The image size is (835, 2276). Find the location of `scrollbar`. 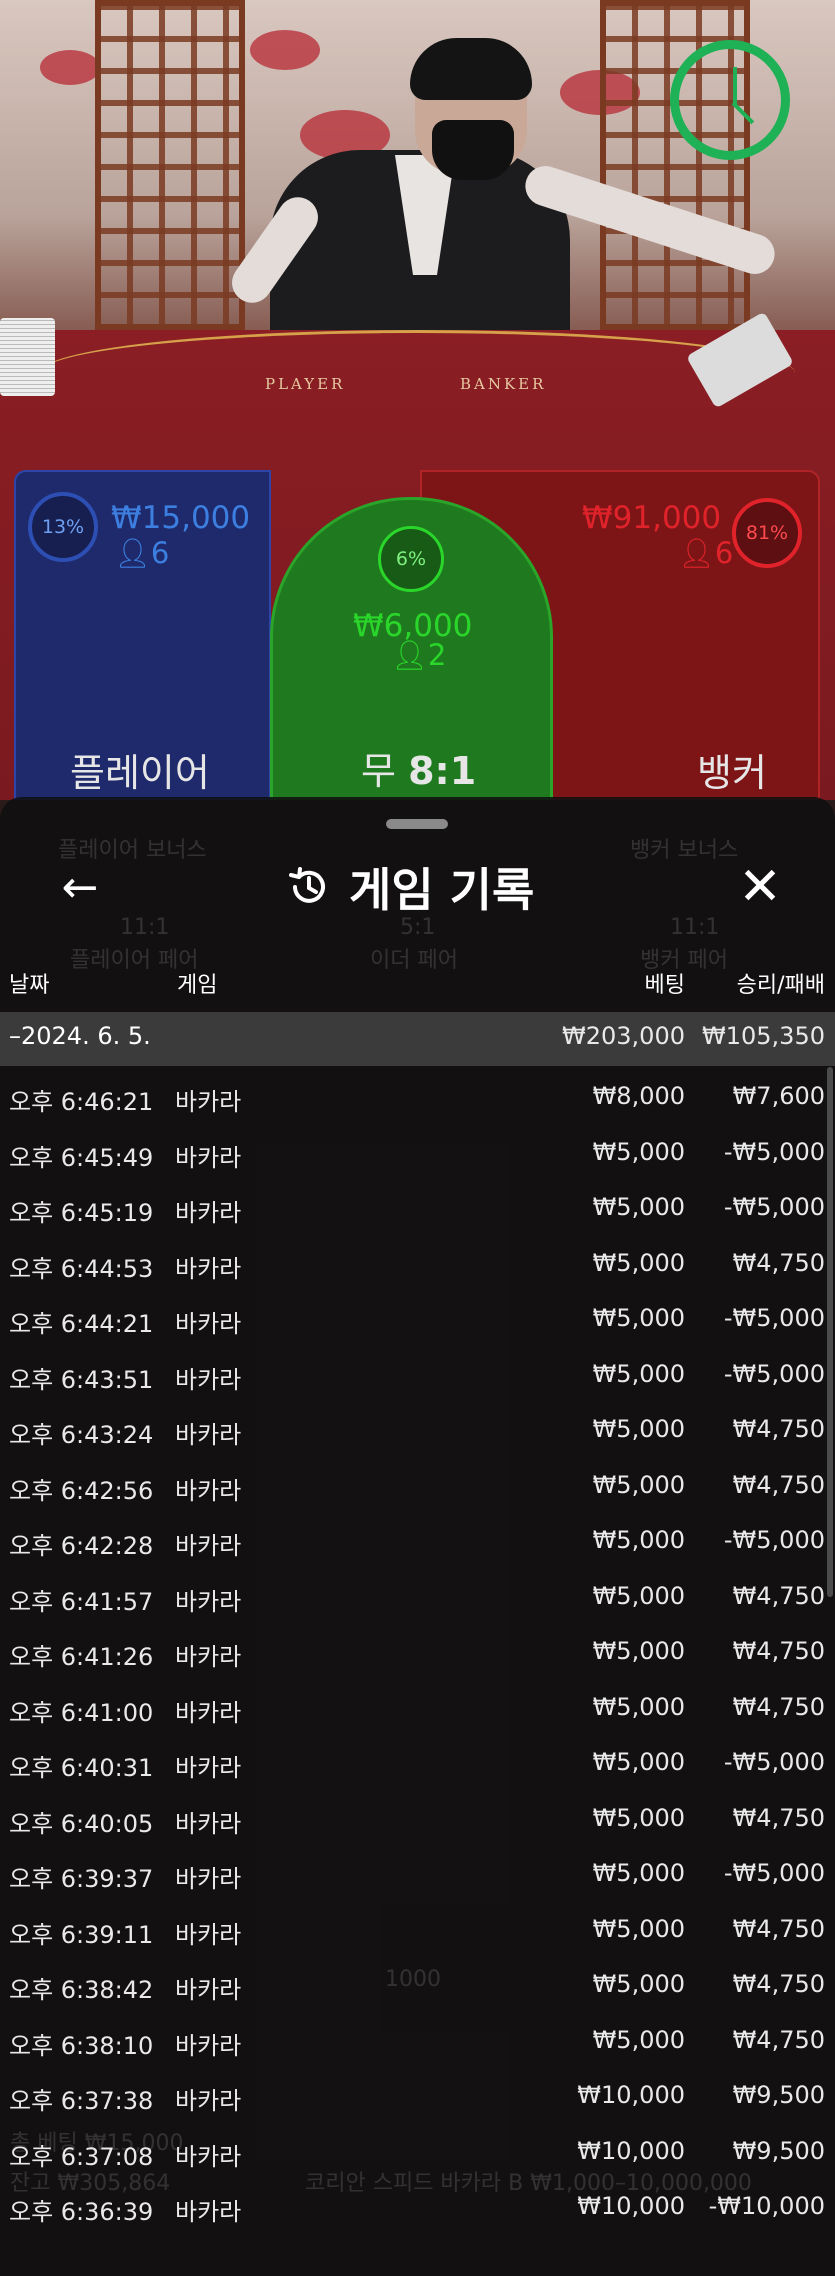

scrollbar is located at coordinates (830, 1332).